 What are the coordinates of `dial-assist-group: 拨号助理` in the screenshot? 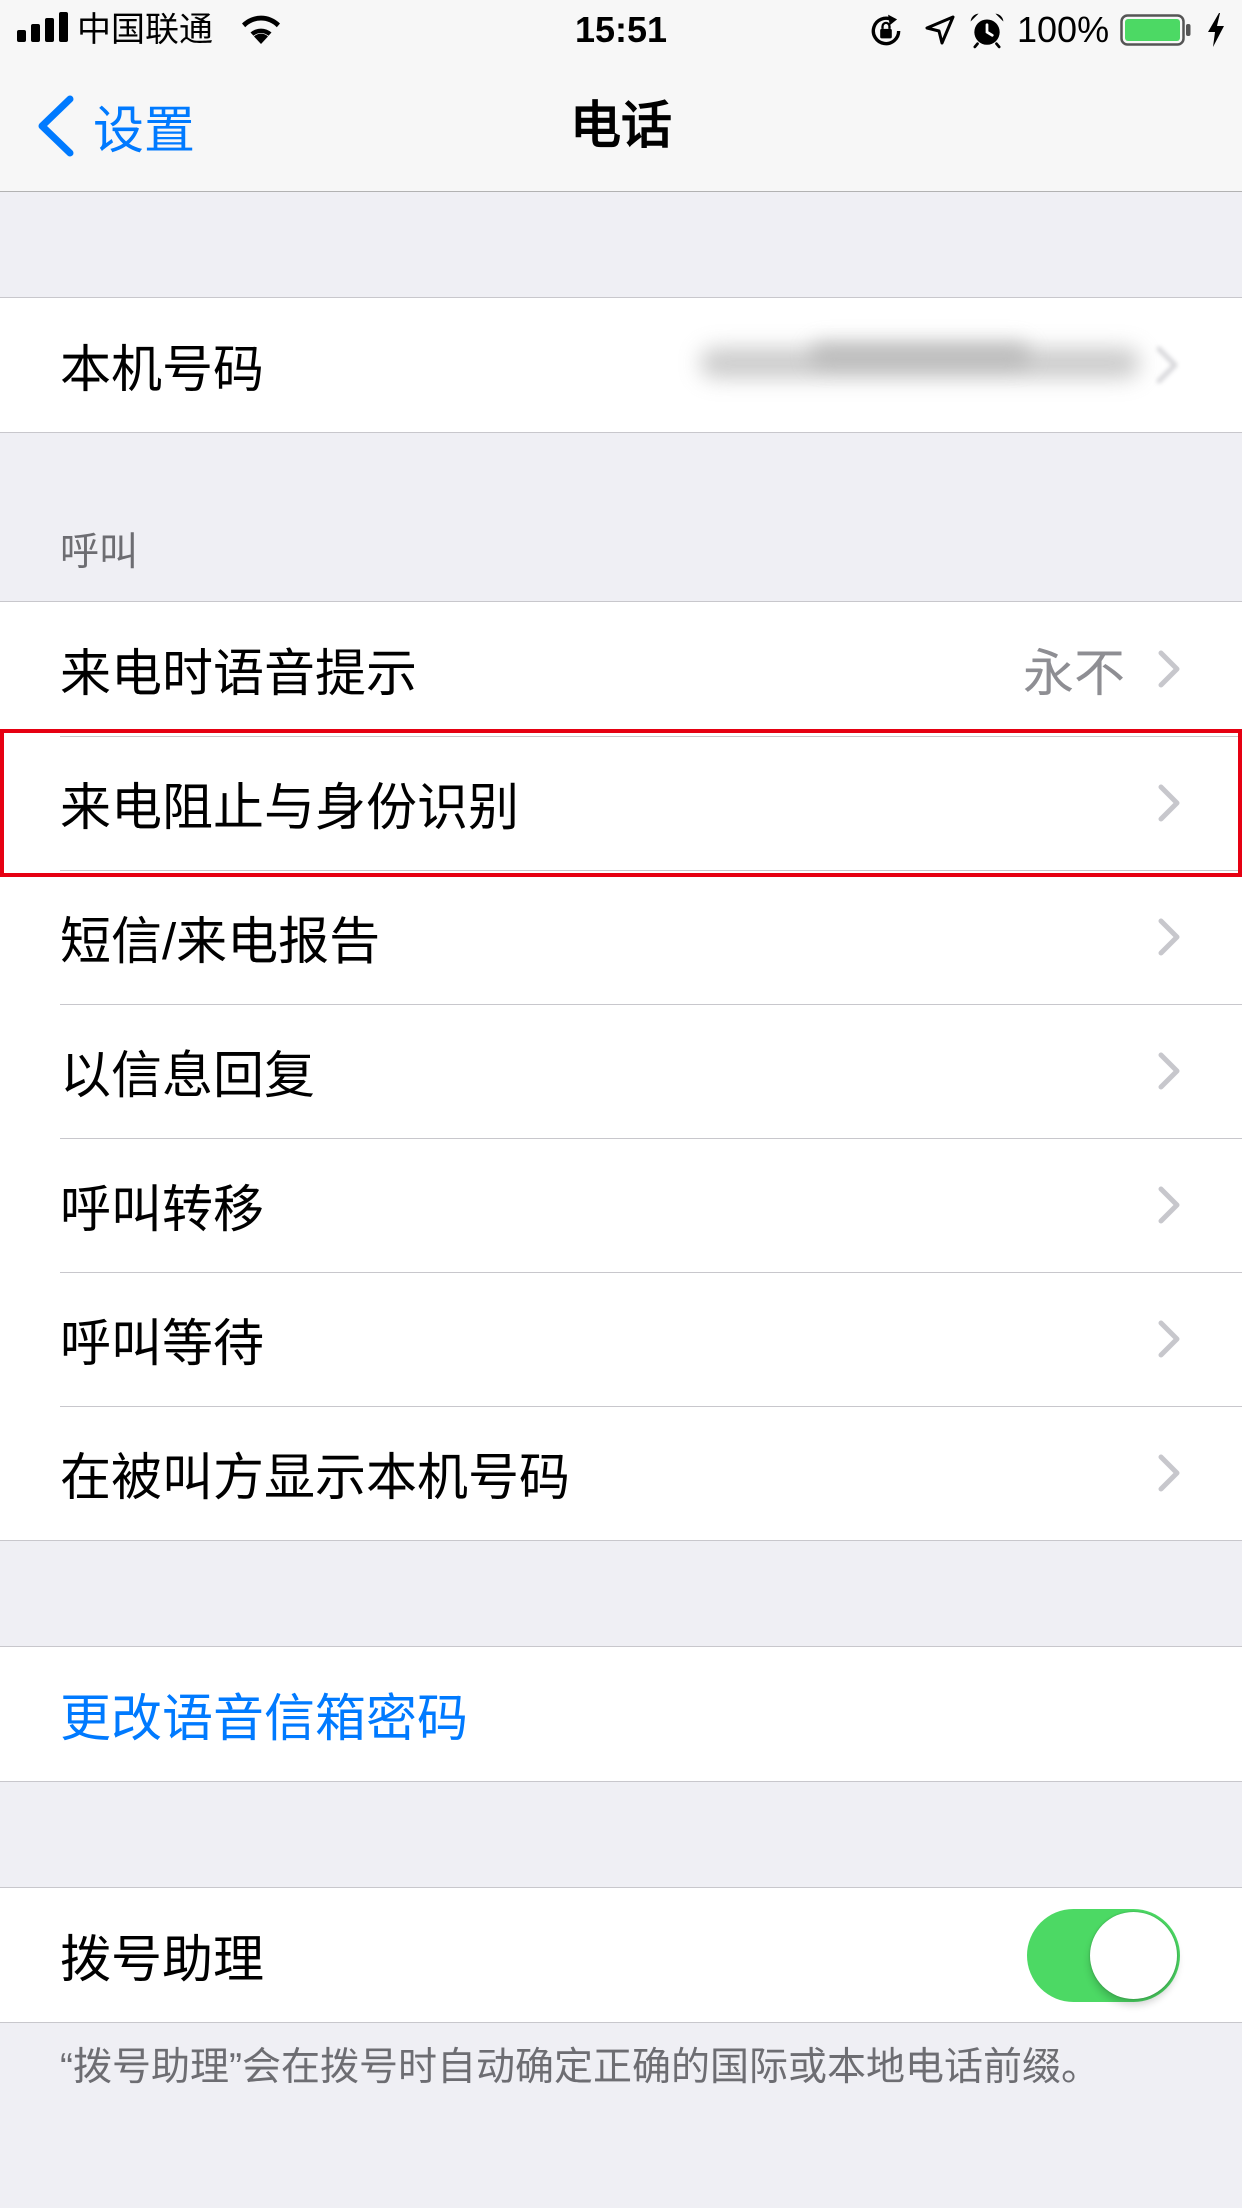 It's located at (621, 1955).